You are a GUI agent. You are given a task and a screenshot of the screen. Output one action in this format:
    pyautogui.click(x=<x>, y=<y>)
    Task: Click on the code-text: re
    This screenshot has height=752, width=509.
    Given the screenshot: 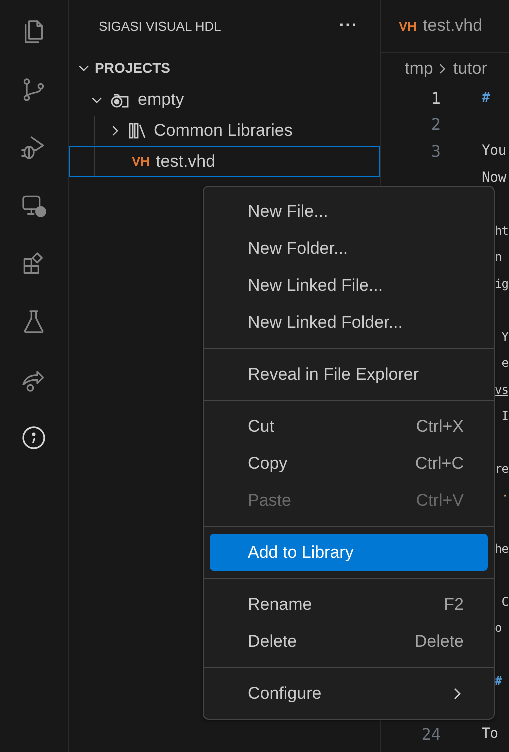 What is the action you would take?
    pyautogui.click(x=501, y=469)
    